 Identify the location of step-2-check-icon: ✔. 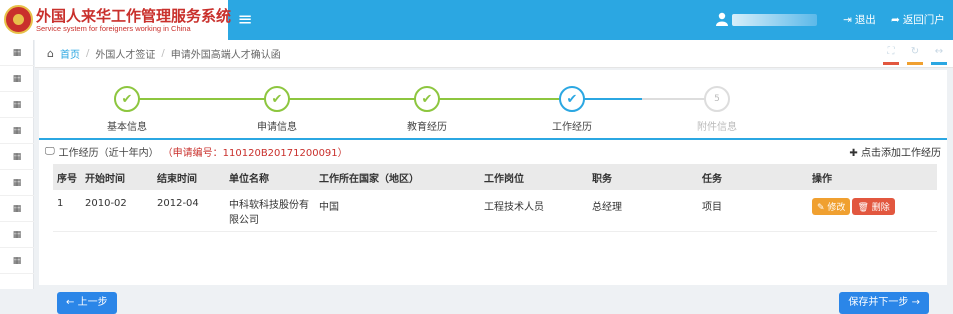
(277, 99).